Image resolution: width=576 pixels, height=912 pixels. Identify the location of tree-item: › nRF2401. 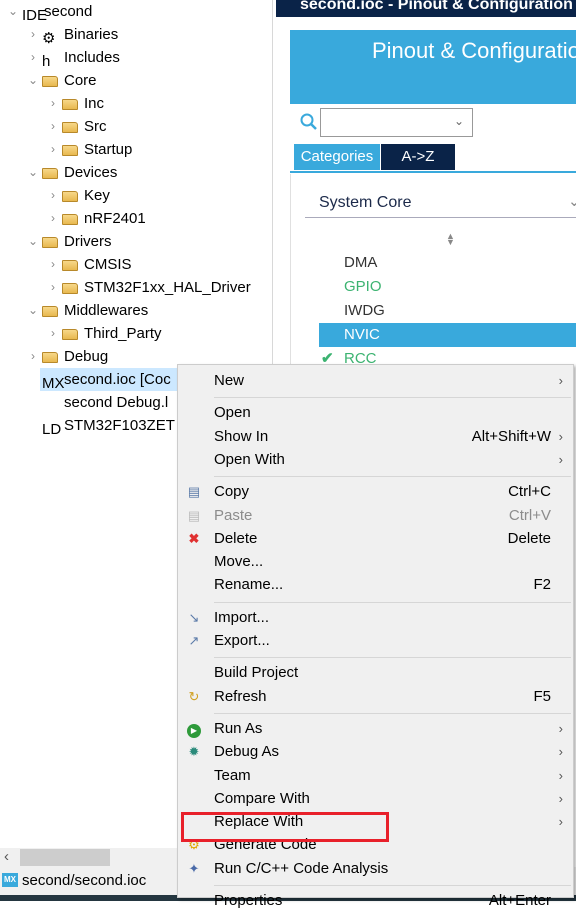
(136, 218).